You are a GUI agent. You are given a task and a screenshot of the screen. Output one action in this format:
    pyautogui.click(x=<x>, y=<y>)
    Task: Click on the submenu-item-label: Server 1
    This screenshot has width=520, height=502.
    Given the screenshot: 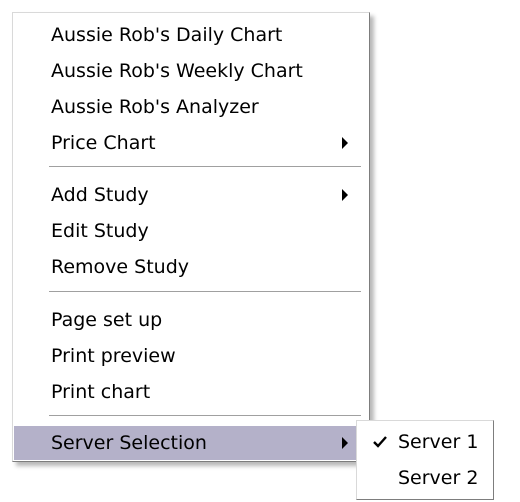 What is the action you would take?
    pyautogui.click(x=438, y=442)
    